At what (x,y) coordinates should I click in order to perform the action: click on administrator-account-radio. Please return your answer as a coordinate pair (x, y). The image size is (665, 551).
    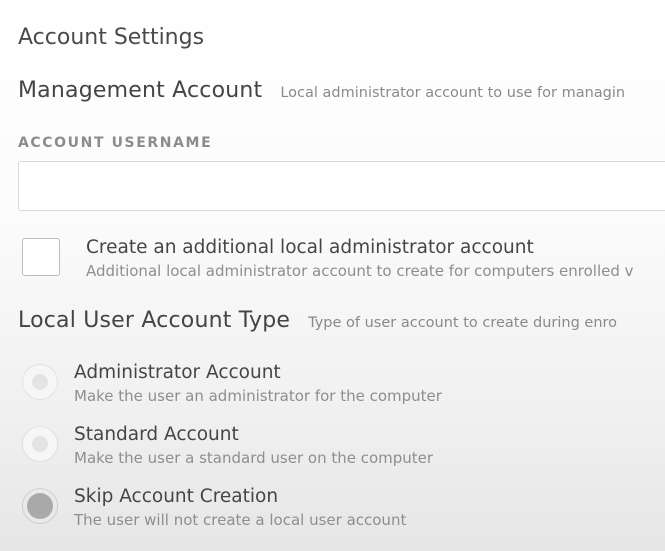
    Looking at the image, I should click on (40, 382).